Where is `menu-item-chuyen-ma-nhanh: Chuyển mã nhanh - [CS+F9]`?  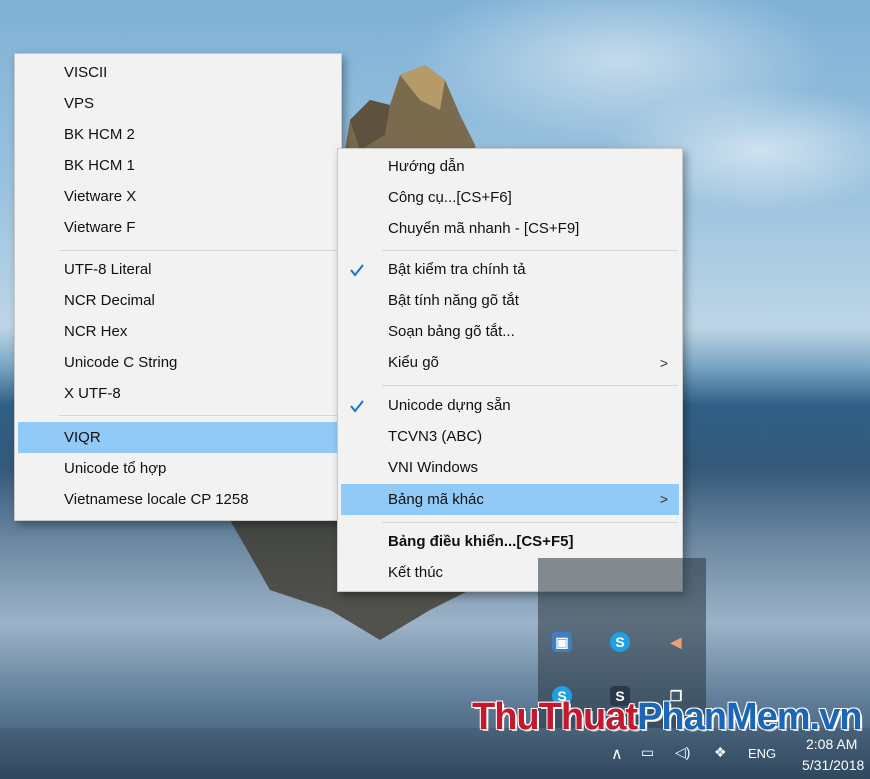 menu-item-chuyen-ma-nhanh: Chuyển mã nhanh - [CS+F9] is located at coordinates (510, 229).